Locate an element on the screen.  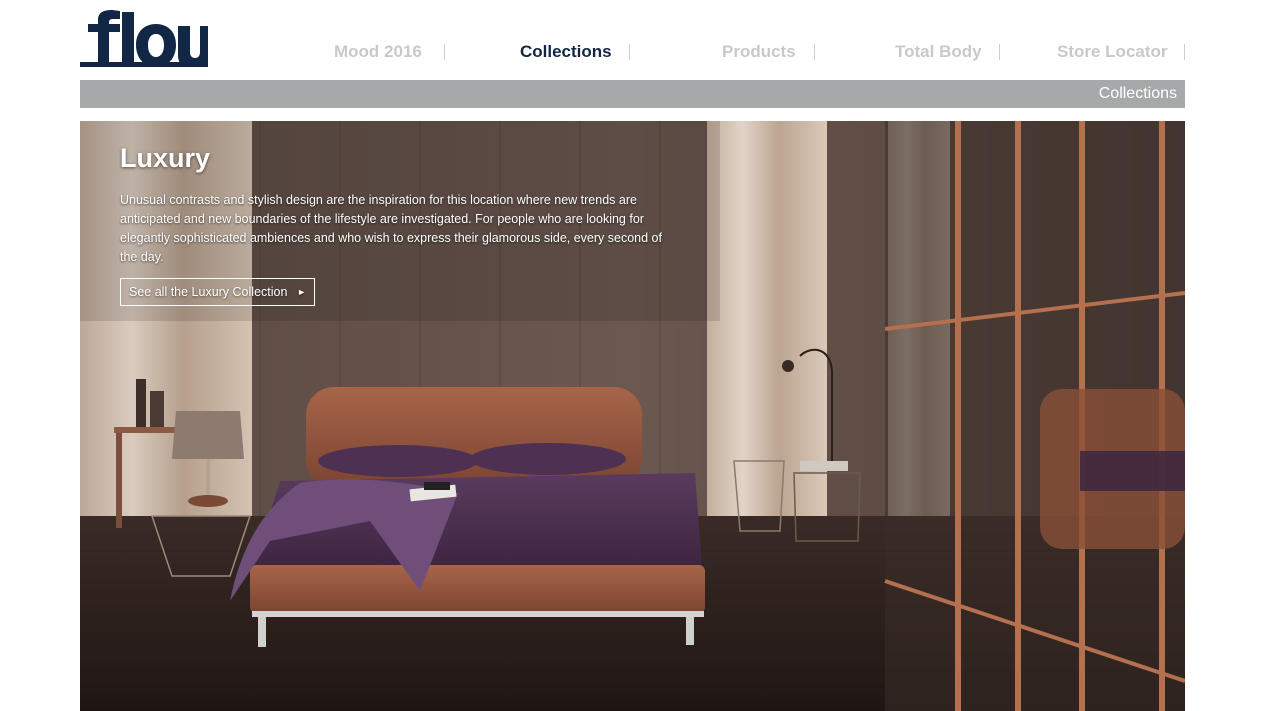
nav-item-products: Products is located at coordinates (759, 52).